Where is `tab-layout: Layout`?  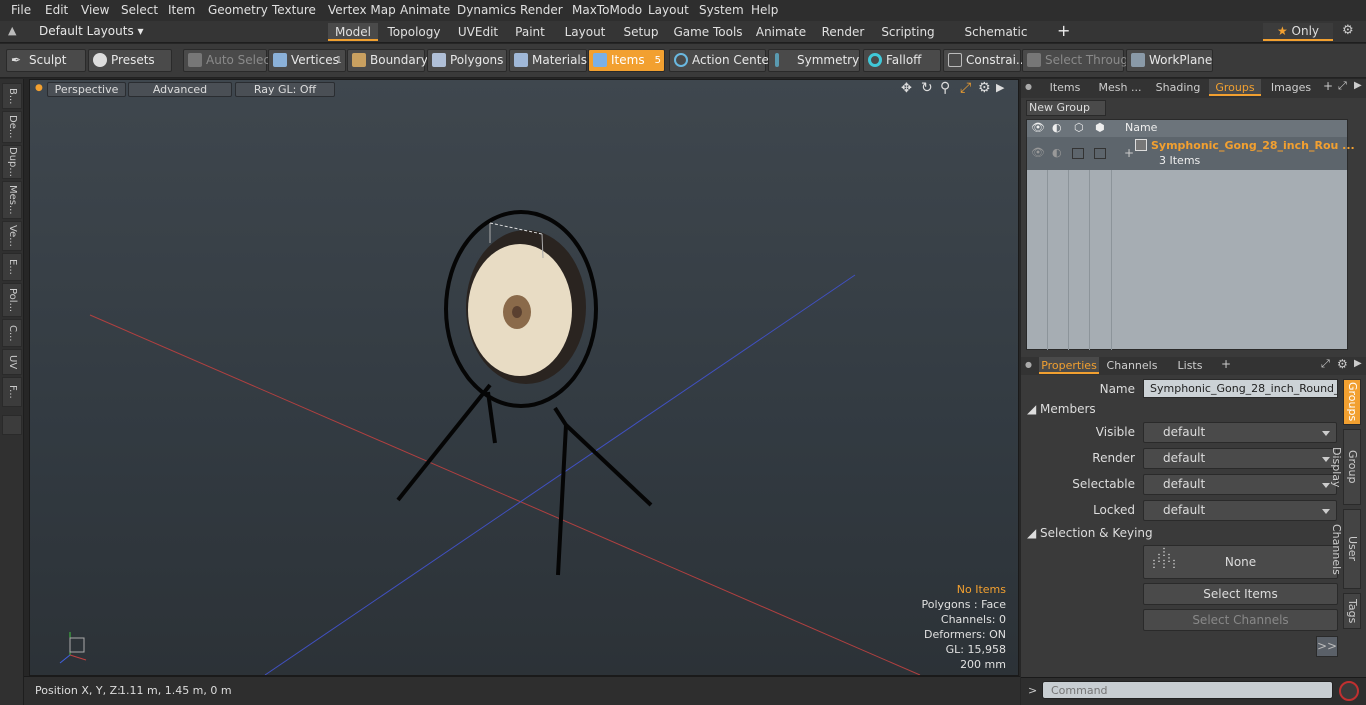 tab-layout: Layout is located at coordinates (585, 32).